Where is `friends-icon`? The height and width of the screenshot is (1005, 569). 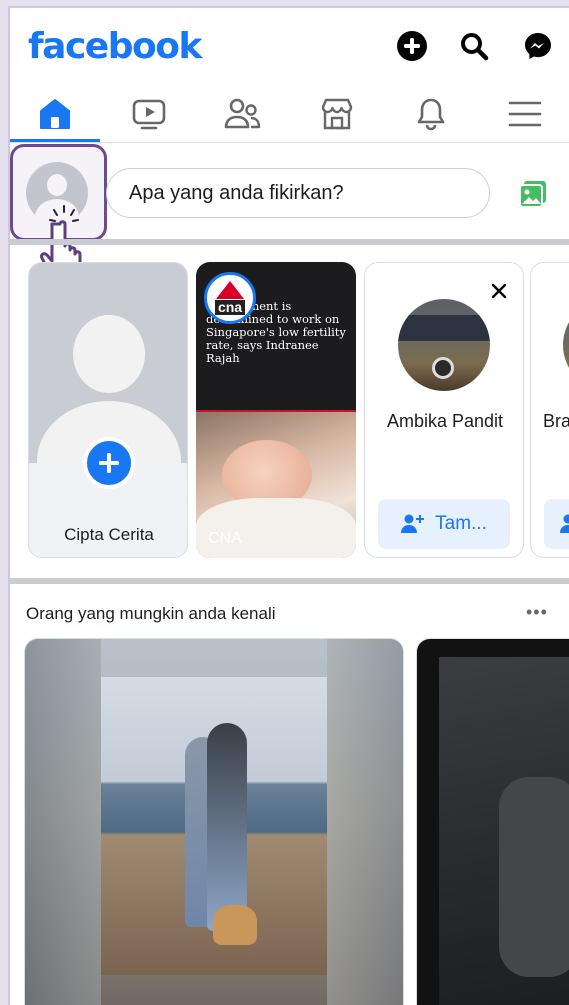 friends-icon is located at coordinates (242, 113).